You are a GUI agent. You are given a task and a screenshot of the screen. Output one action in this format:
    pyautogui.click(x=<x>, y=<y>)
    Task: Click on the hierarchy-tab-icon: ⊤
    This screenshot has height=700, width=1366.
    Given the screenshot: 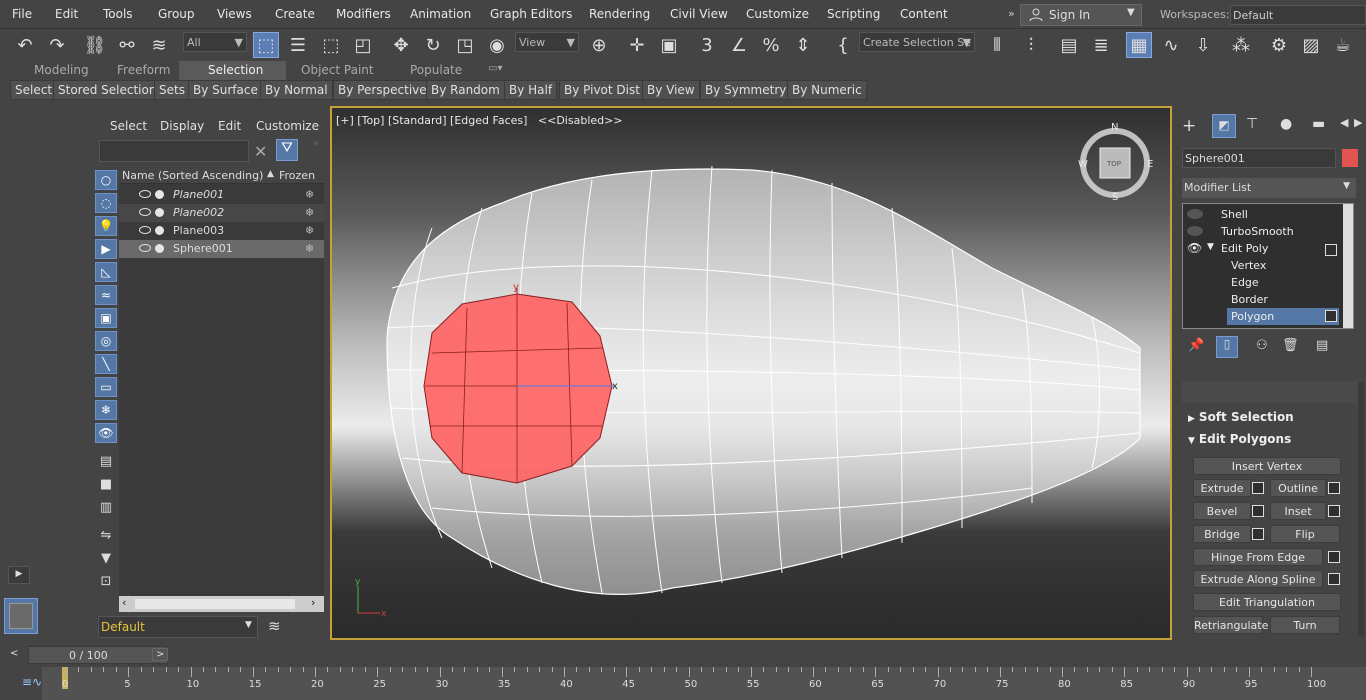 What is the action you would take?
    pyautogui.click(x=1252, y=124)
    